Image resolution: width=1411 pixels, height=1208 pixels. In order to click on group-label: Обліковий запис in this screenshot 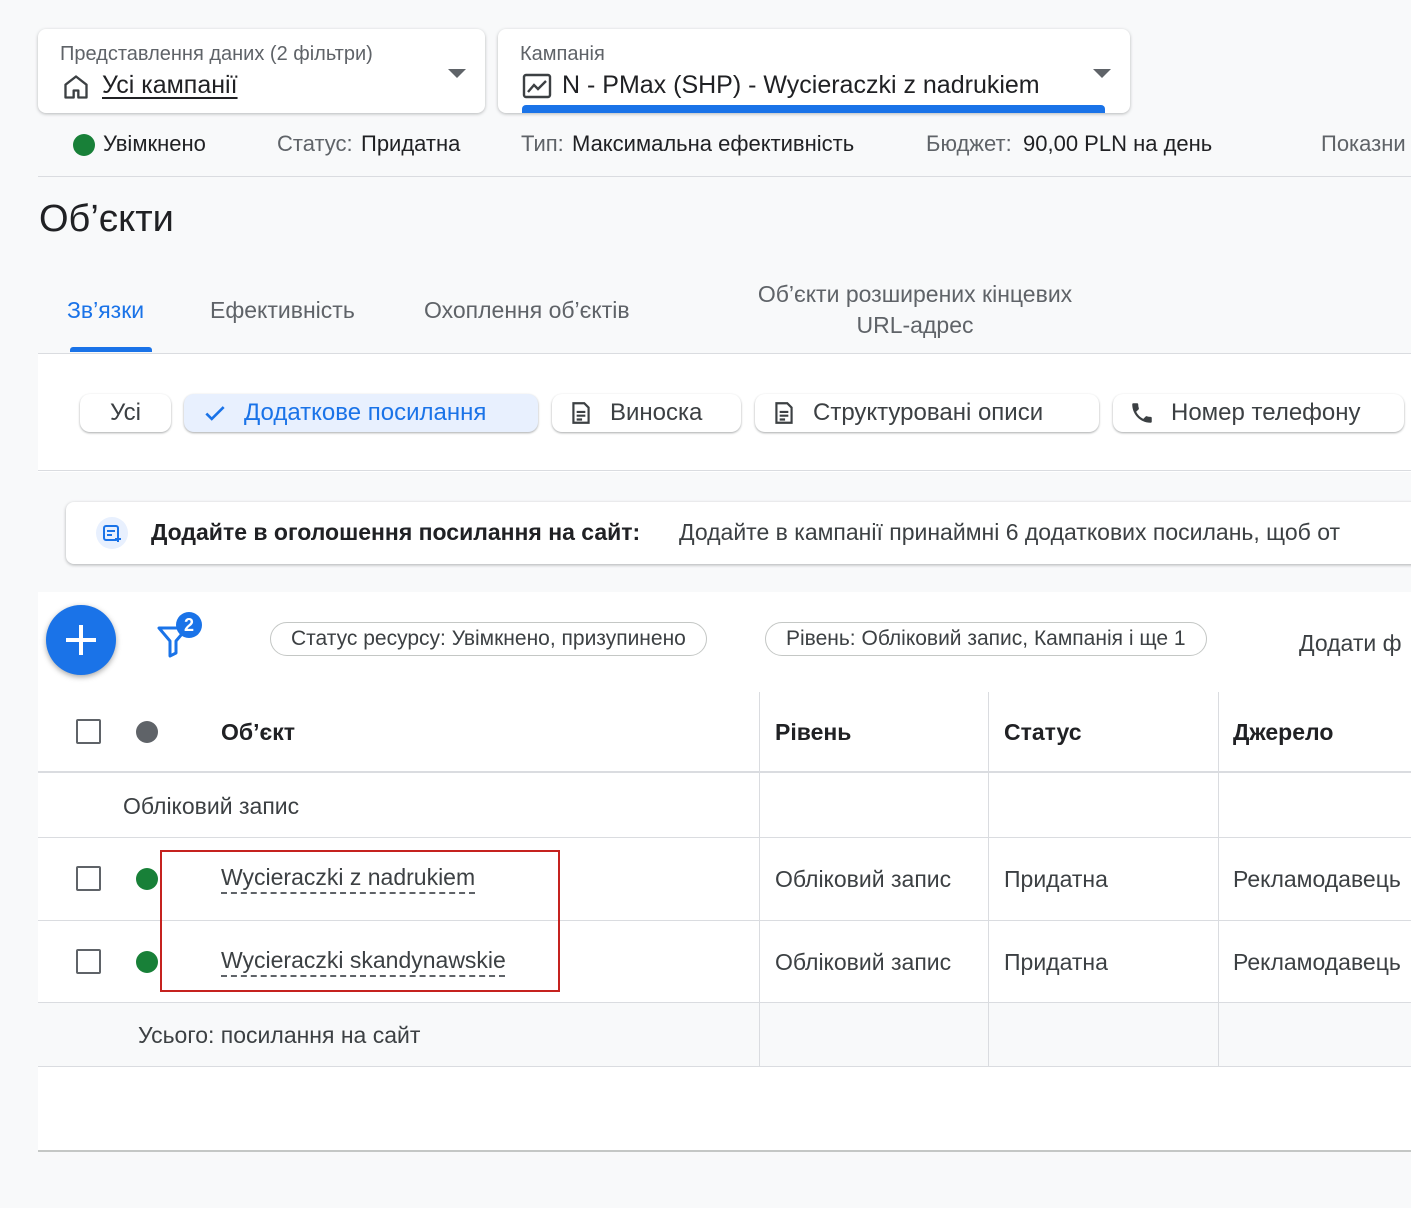, I will do `click(211, 806)`.